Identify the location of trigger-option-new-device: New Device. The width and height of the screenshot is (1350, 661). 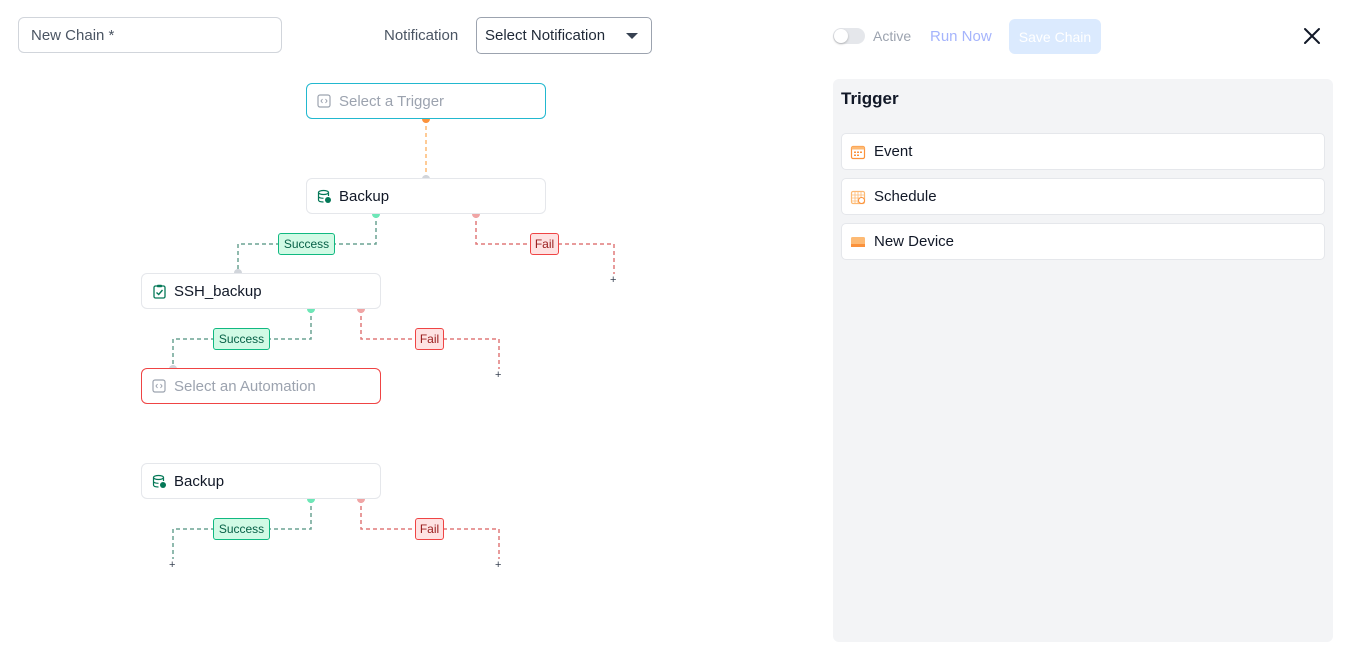
(1083, 241).